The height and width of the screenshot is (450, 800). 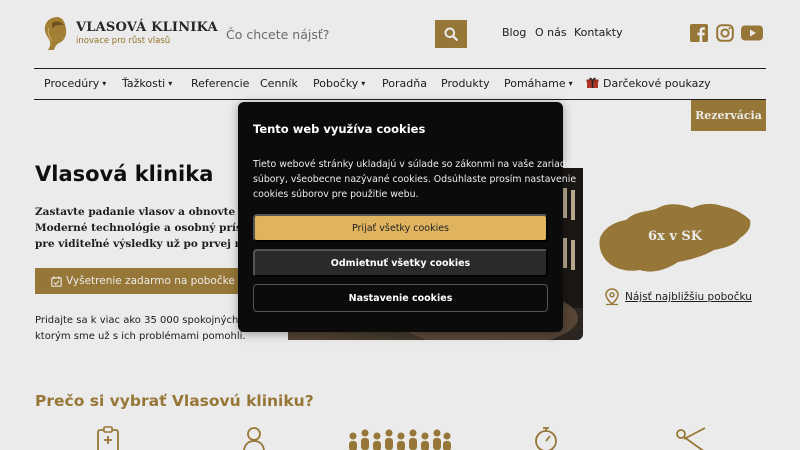 What do you see at coordinates (400, 298) in the screenshot?
I see `cookie-settings-button: Nastavenie cookies` at bounding box center [400, 298].